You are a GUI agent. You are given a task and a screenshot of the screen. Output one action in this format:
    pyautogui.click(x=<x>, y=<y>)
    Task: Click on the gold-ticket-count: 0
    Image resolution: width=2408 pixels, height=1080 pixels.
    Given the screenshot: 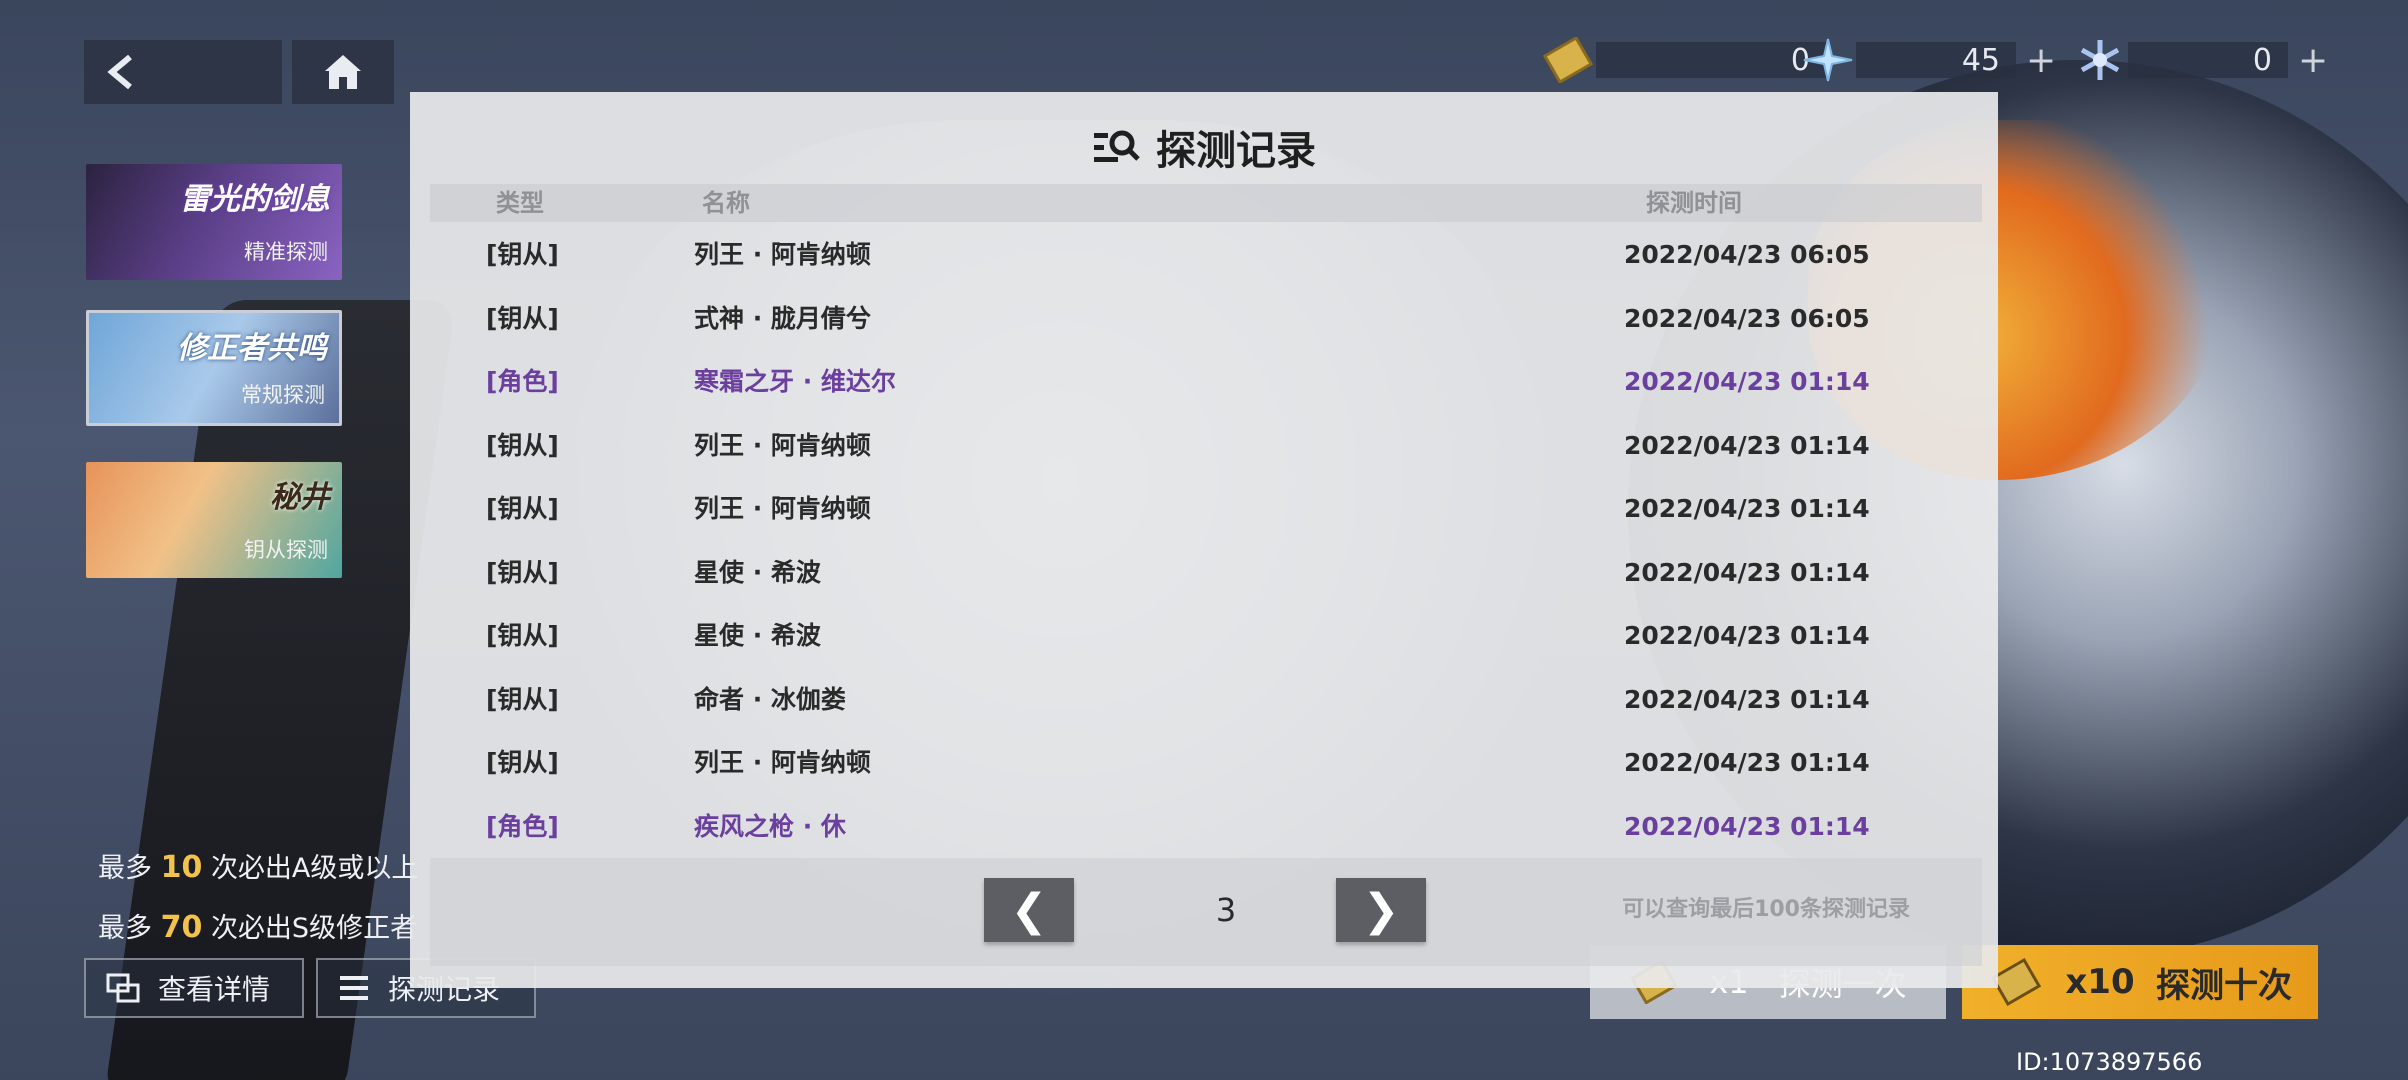 What is the action you would take?
    pyautogui.click(x=1711, y=60)
    